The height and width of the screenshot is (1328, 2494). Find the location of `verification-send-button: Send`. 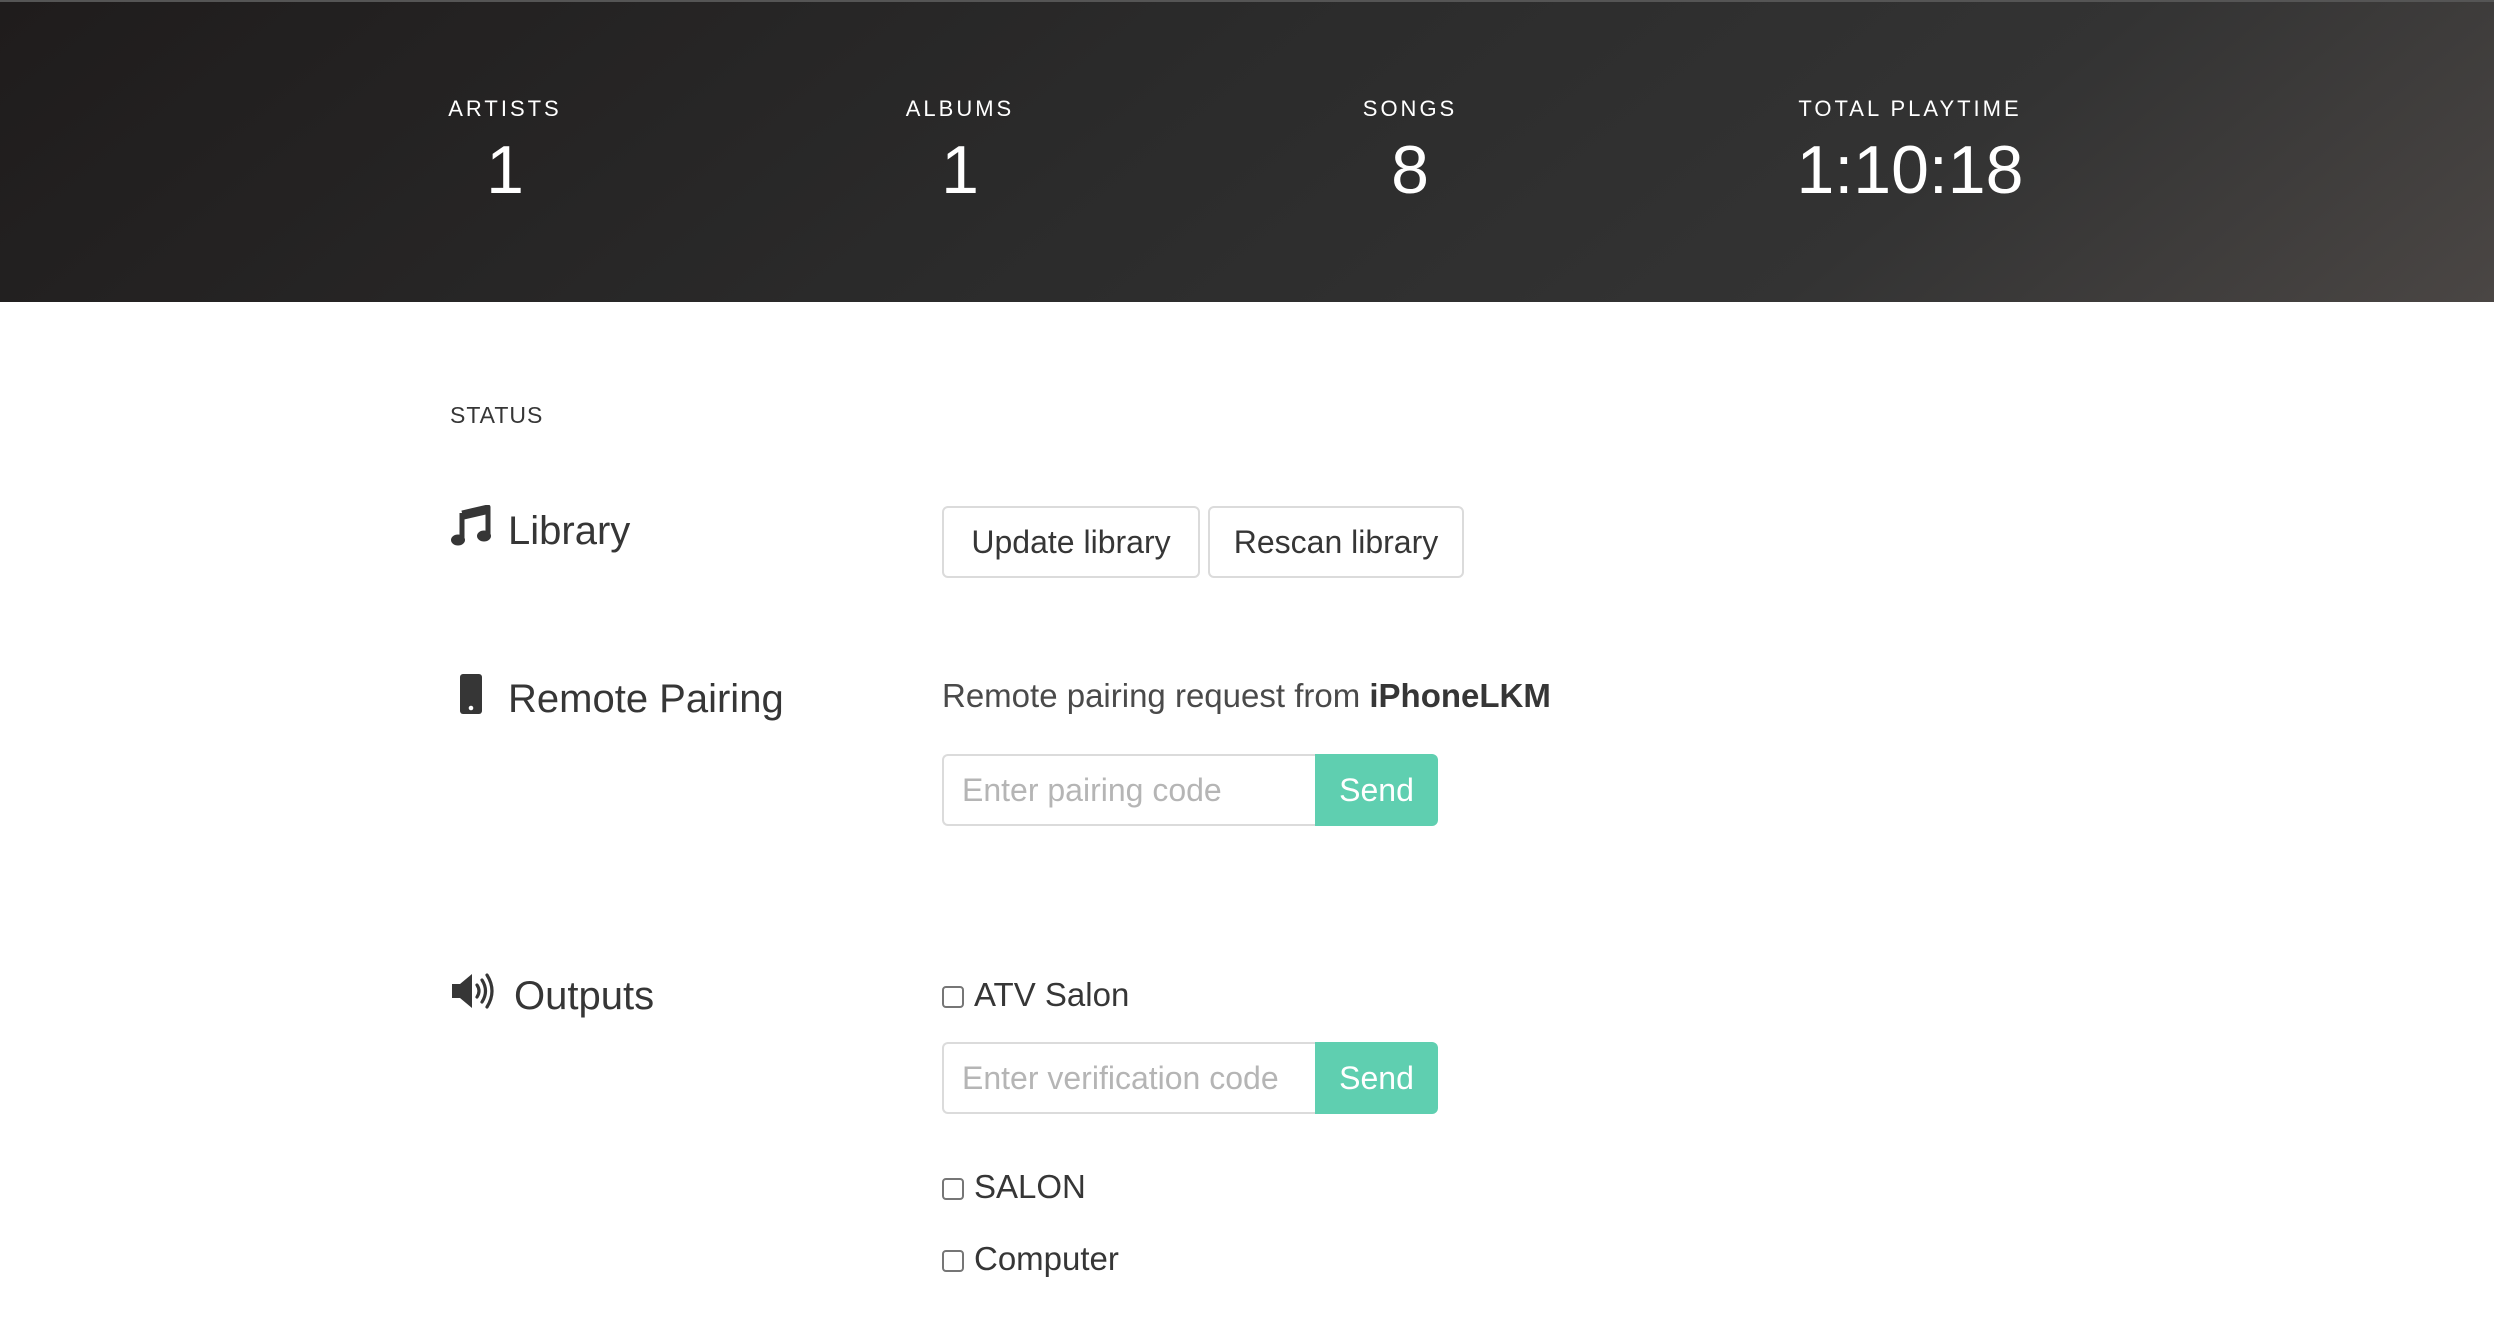

verification-send-button: Send is located at coordinates (1376, 1078).